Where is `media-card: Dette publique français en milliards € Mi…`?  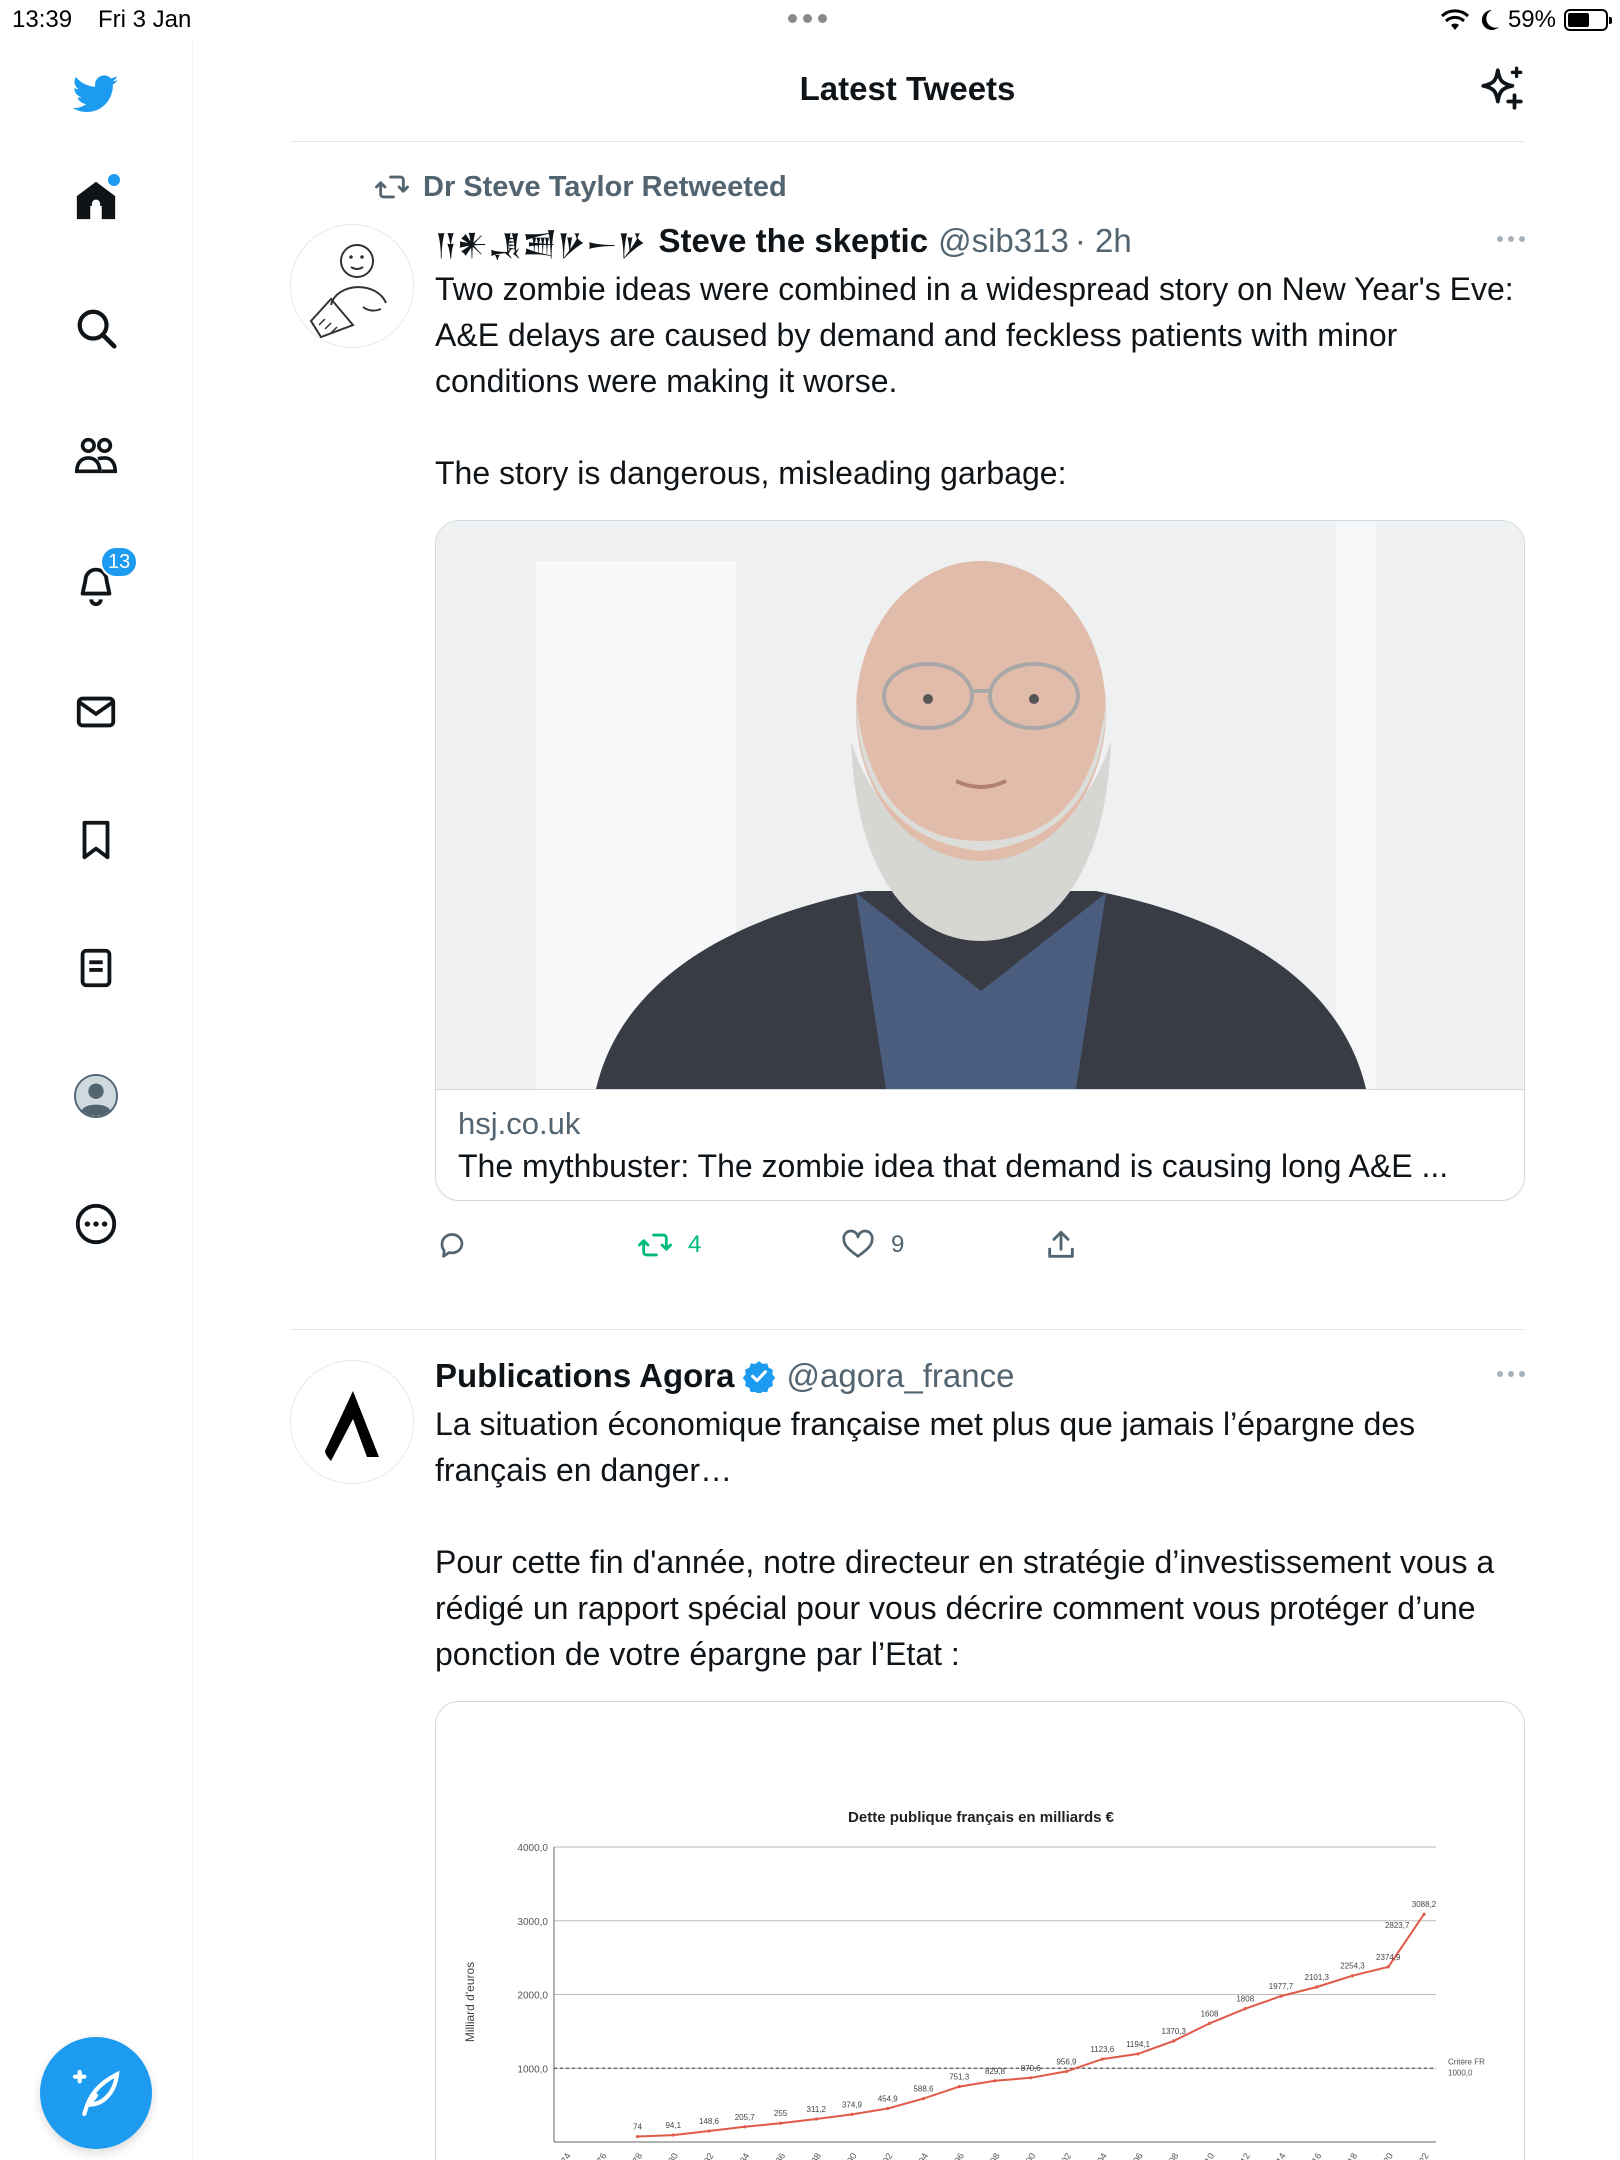 media-card: Dette publique français en milliards € Mi… is located at coordinates (980, 1930).